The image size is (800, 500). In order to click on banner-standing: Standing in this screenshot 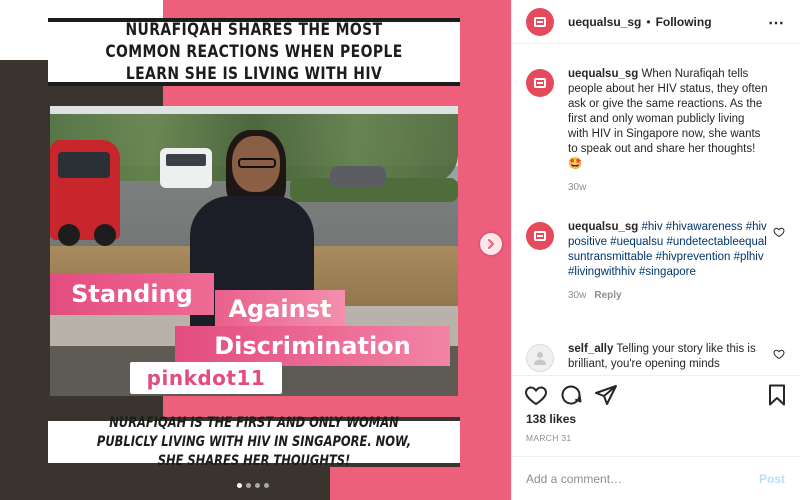, I will do `click(132, 294)`.